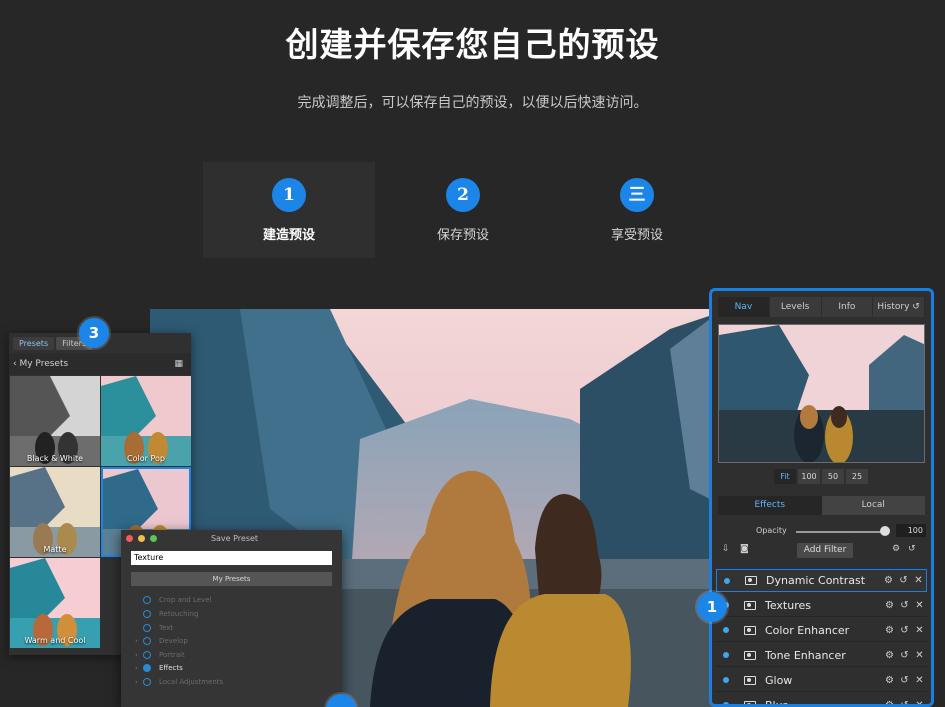  Describe the element at coordinates (821, 580) in the screenshot. I see `effect-row-dynamic-contrast: Dynamic Contrast ⚙ ↺ ✕` at that location.